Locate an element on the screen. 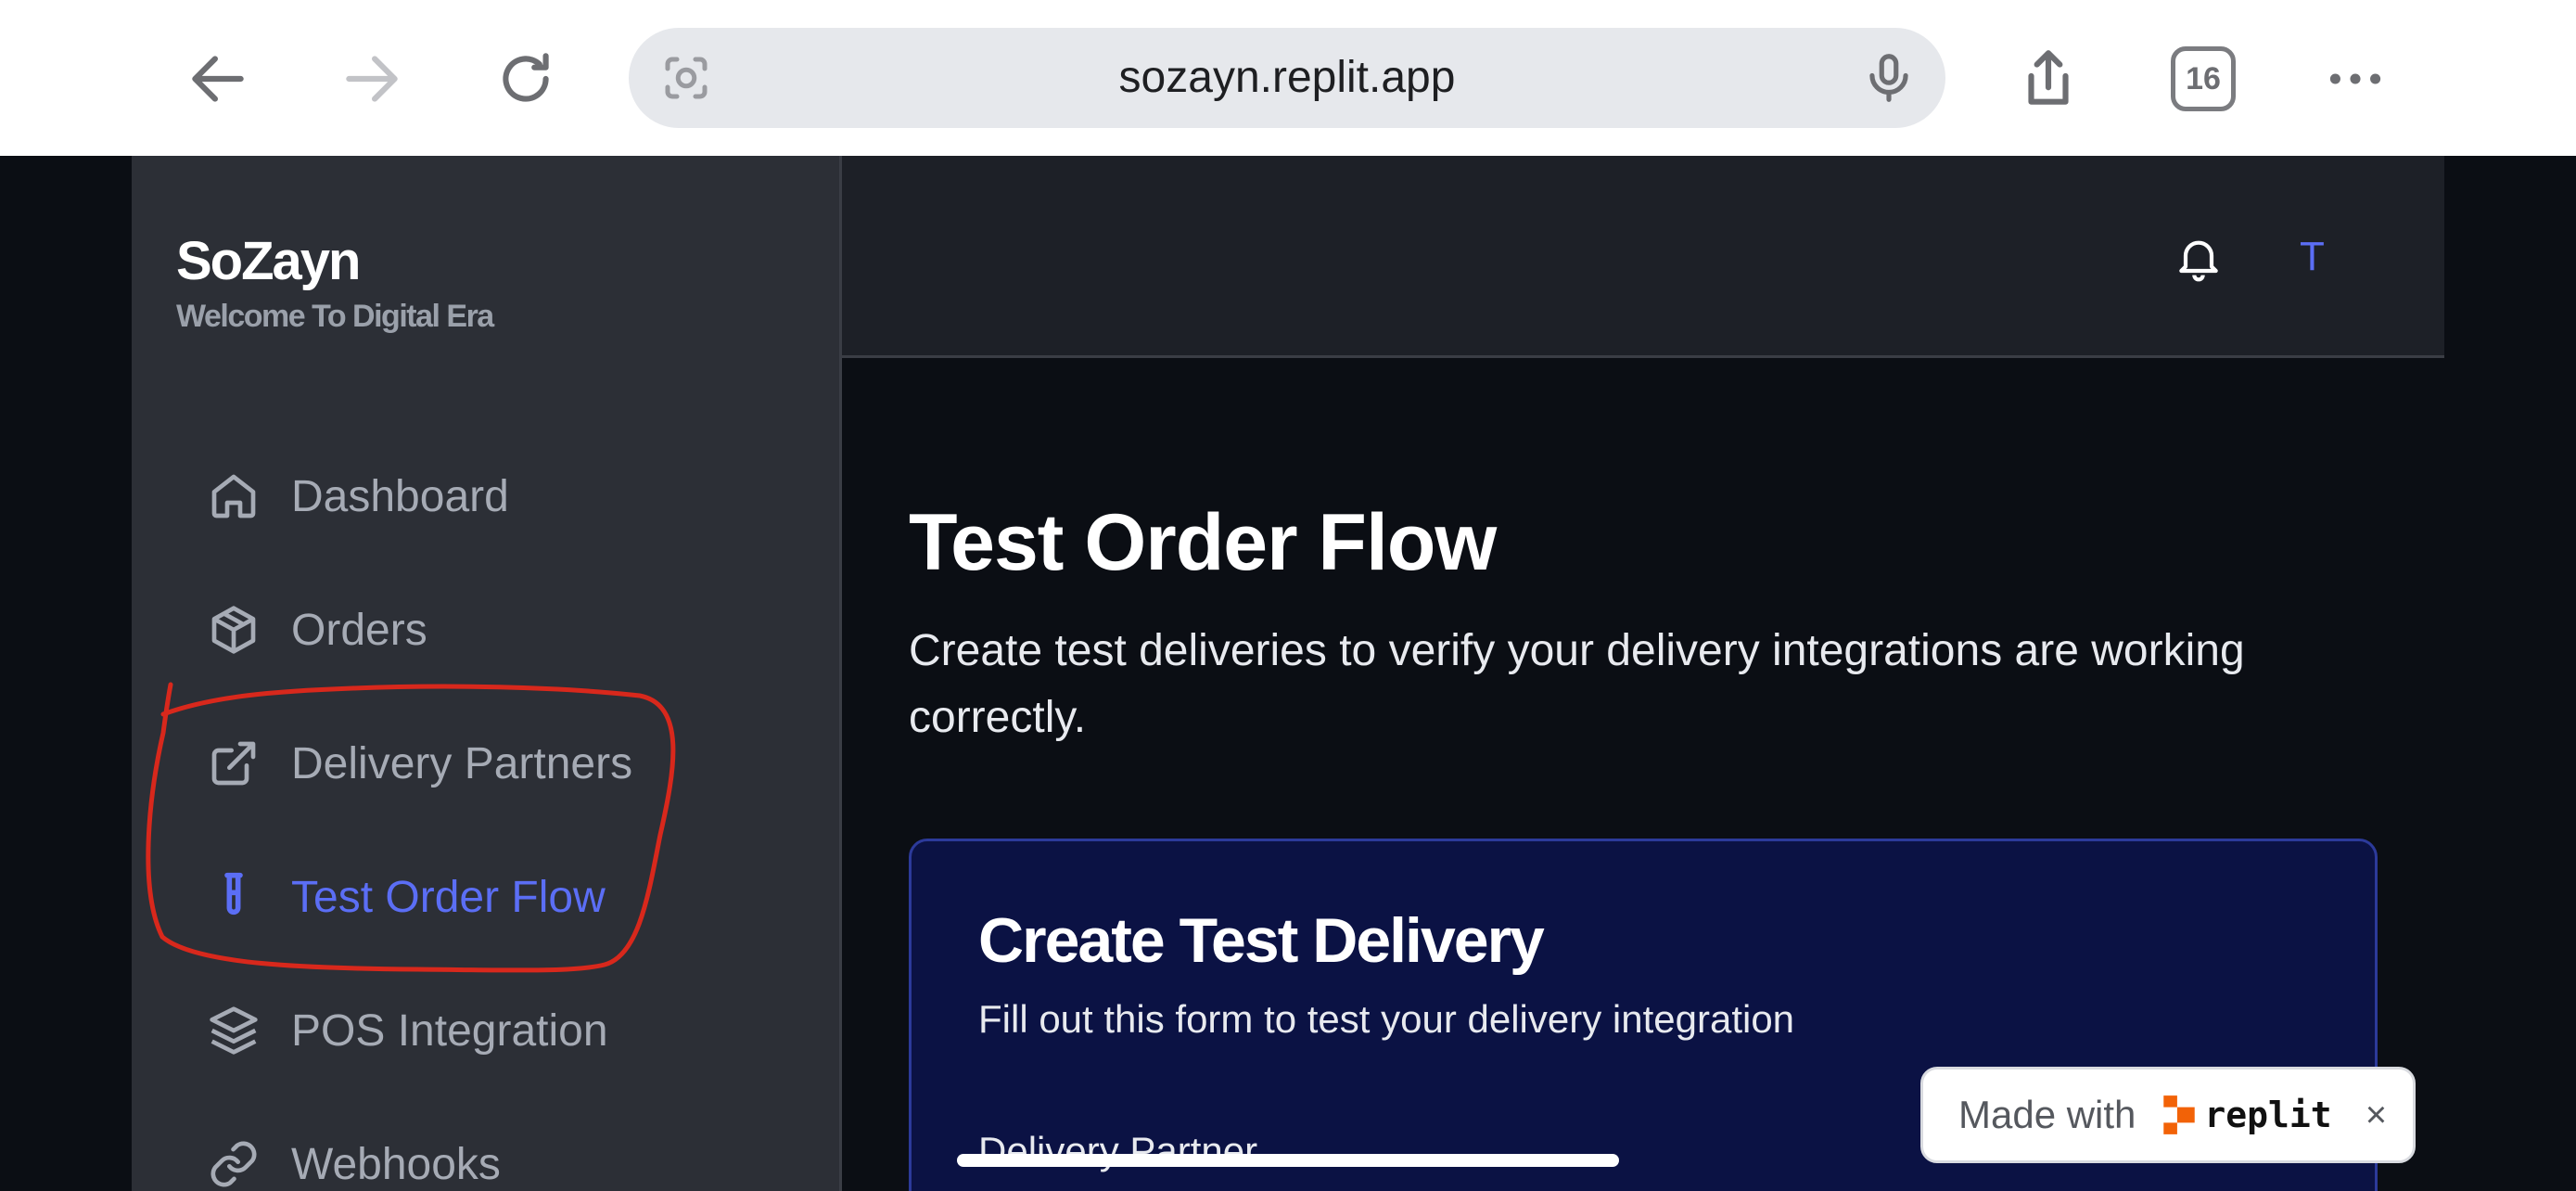 This screenshot has width=2576, height=1191. brand-subtitle: Welcome To Digital Era is located at coordinates (335, 316).